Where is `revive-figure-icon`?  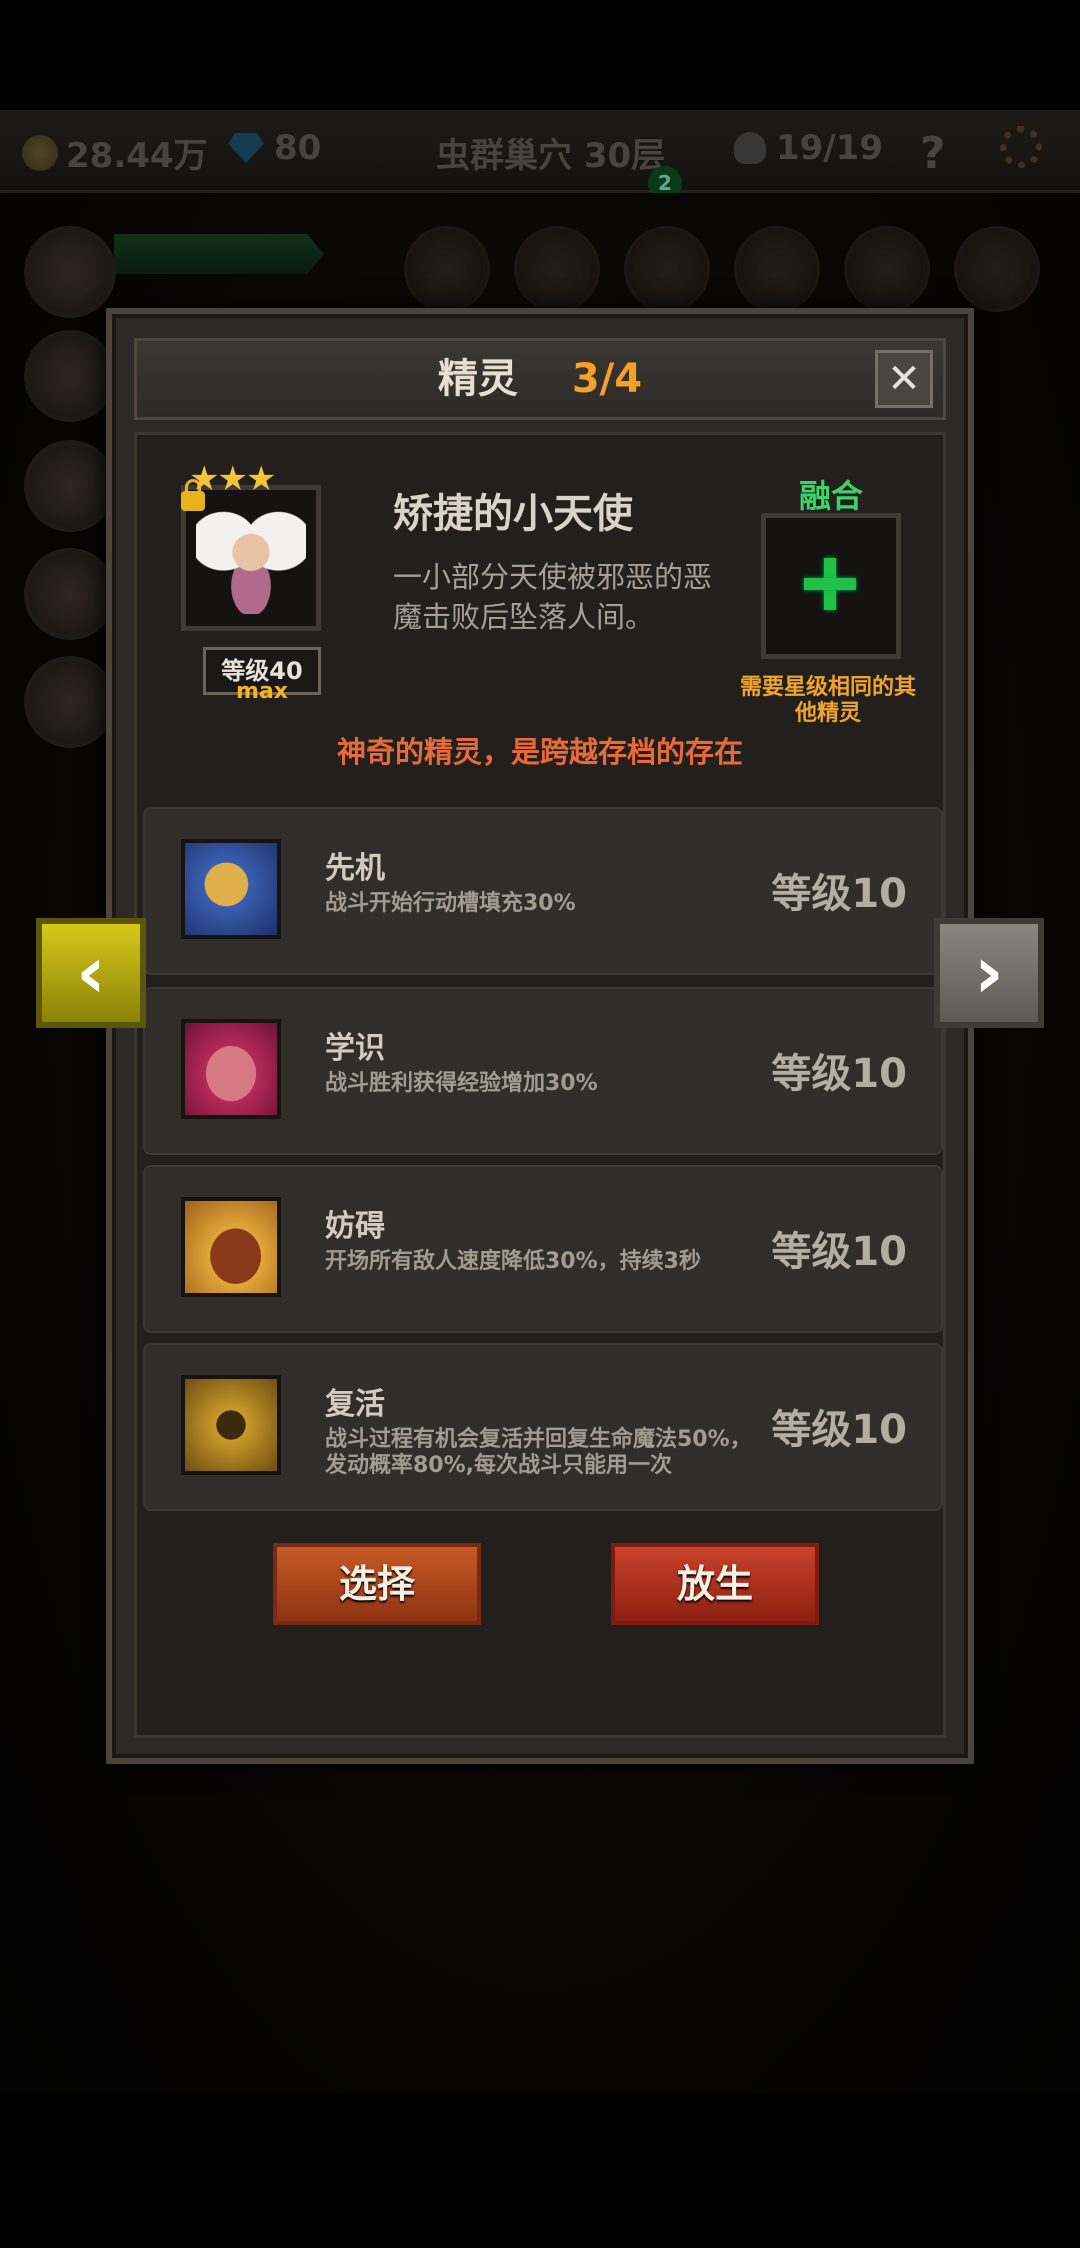 revive-figure-icon is located at coordinates (231, 1425).